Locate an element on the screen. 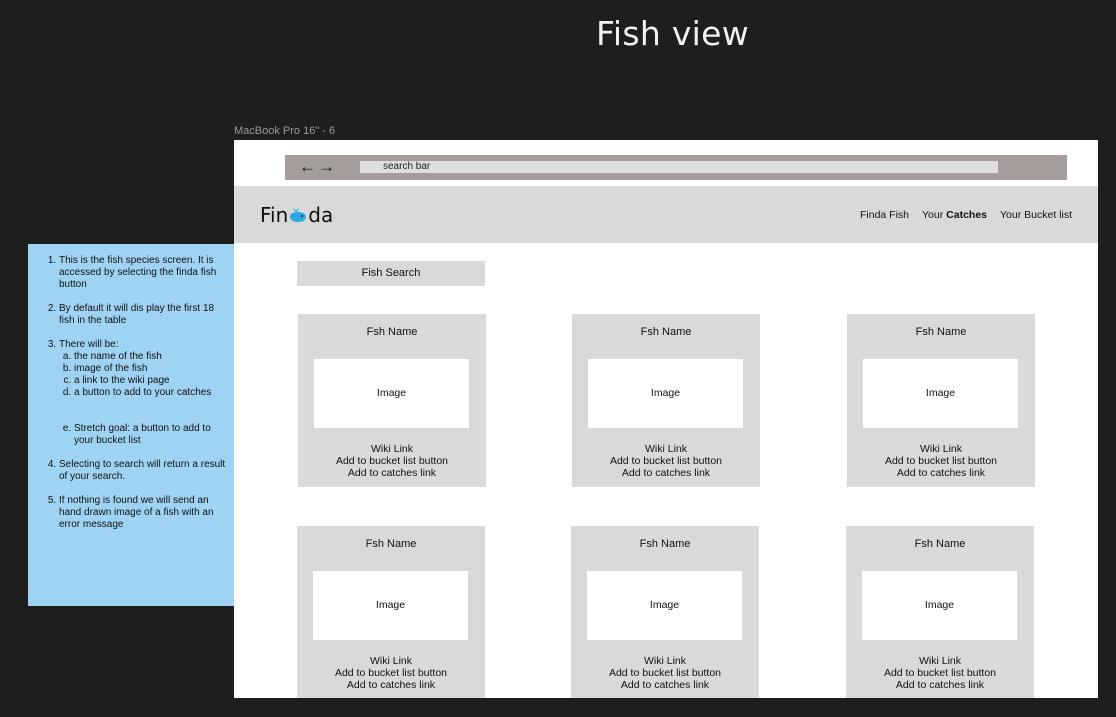 The width and height of the screenshot is (1116, 717). nav-finda-fish: Finda Fish is located at coordinates (884, 215).